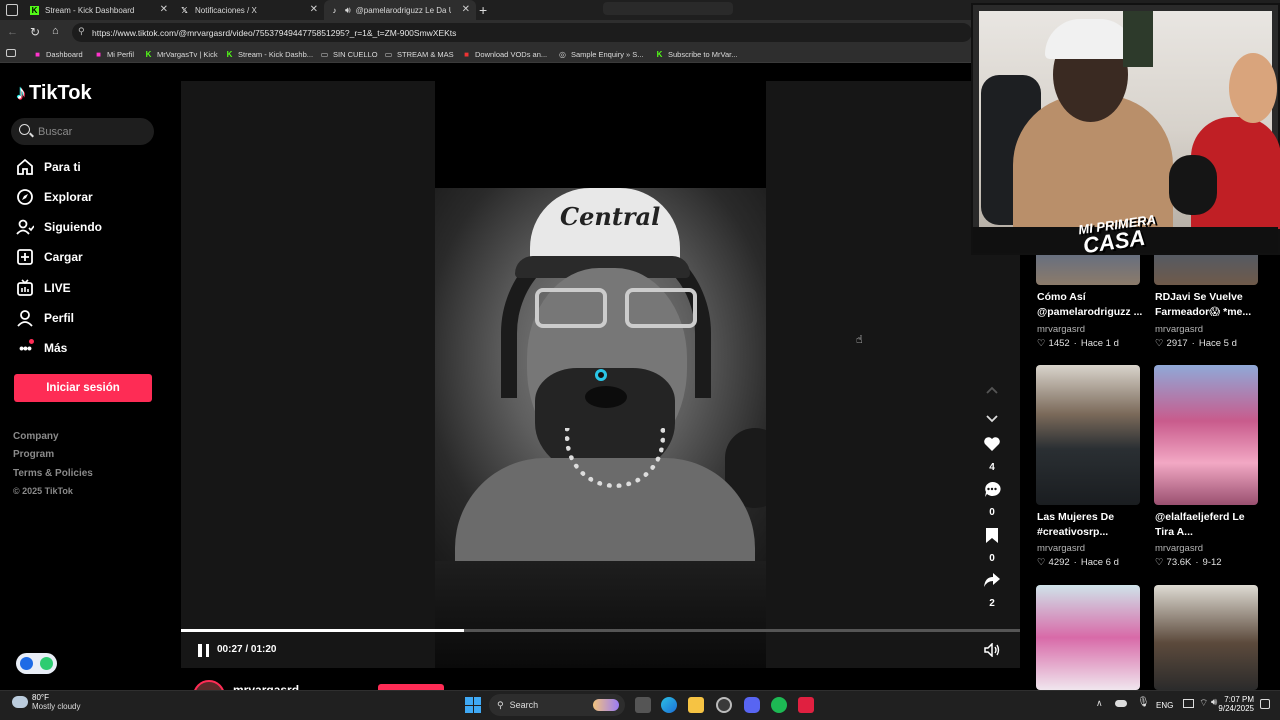 This screenshot has width=1280, height=720. I want to click on file-explorer-icon, so click(696, 705).